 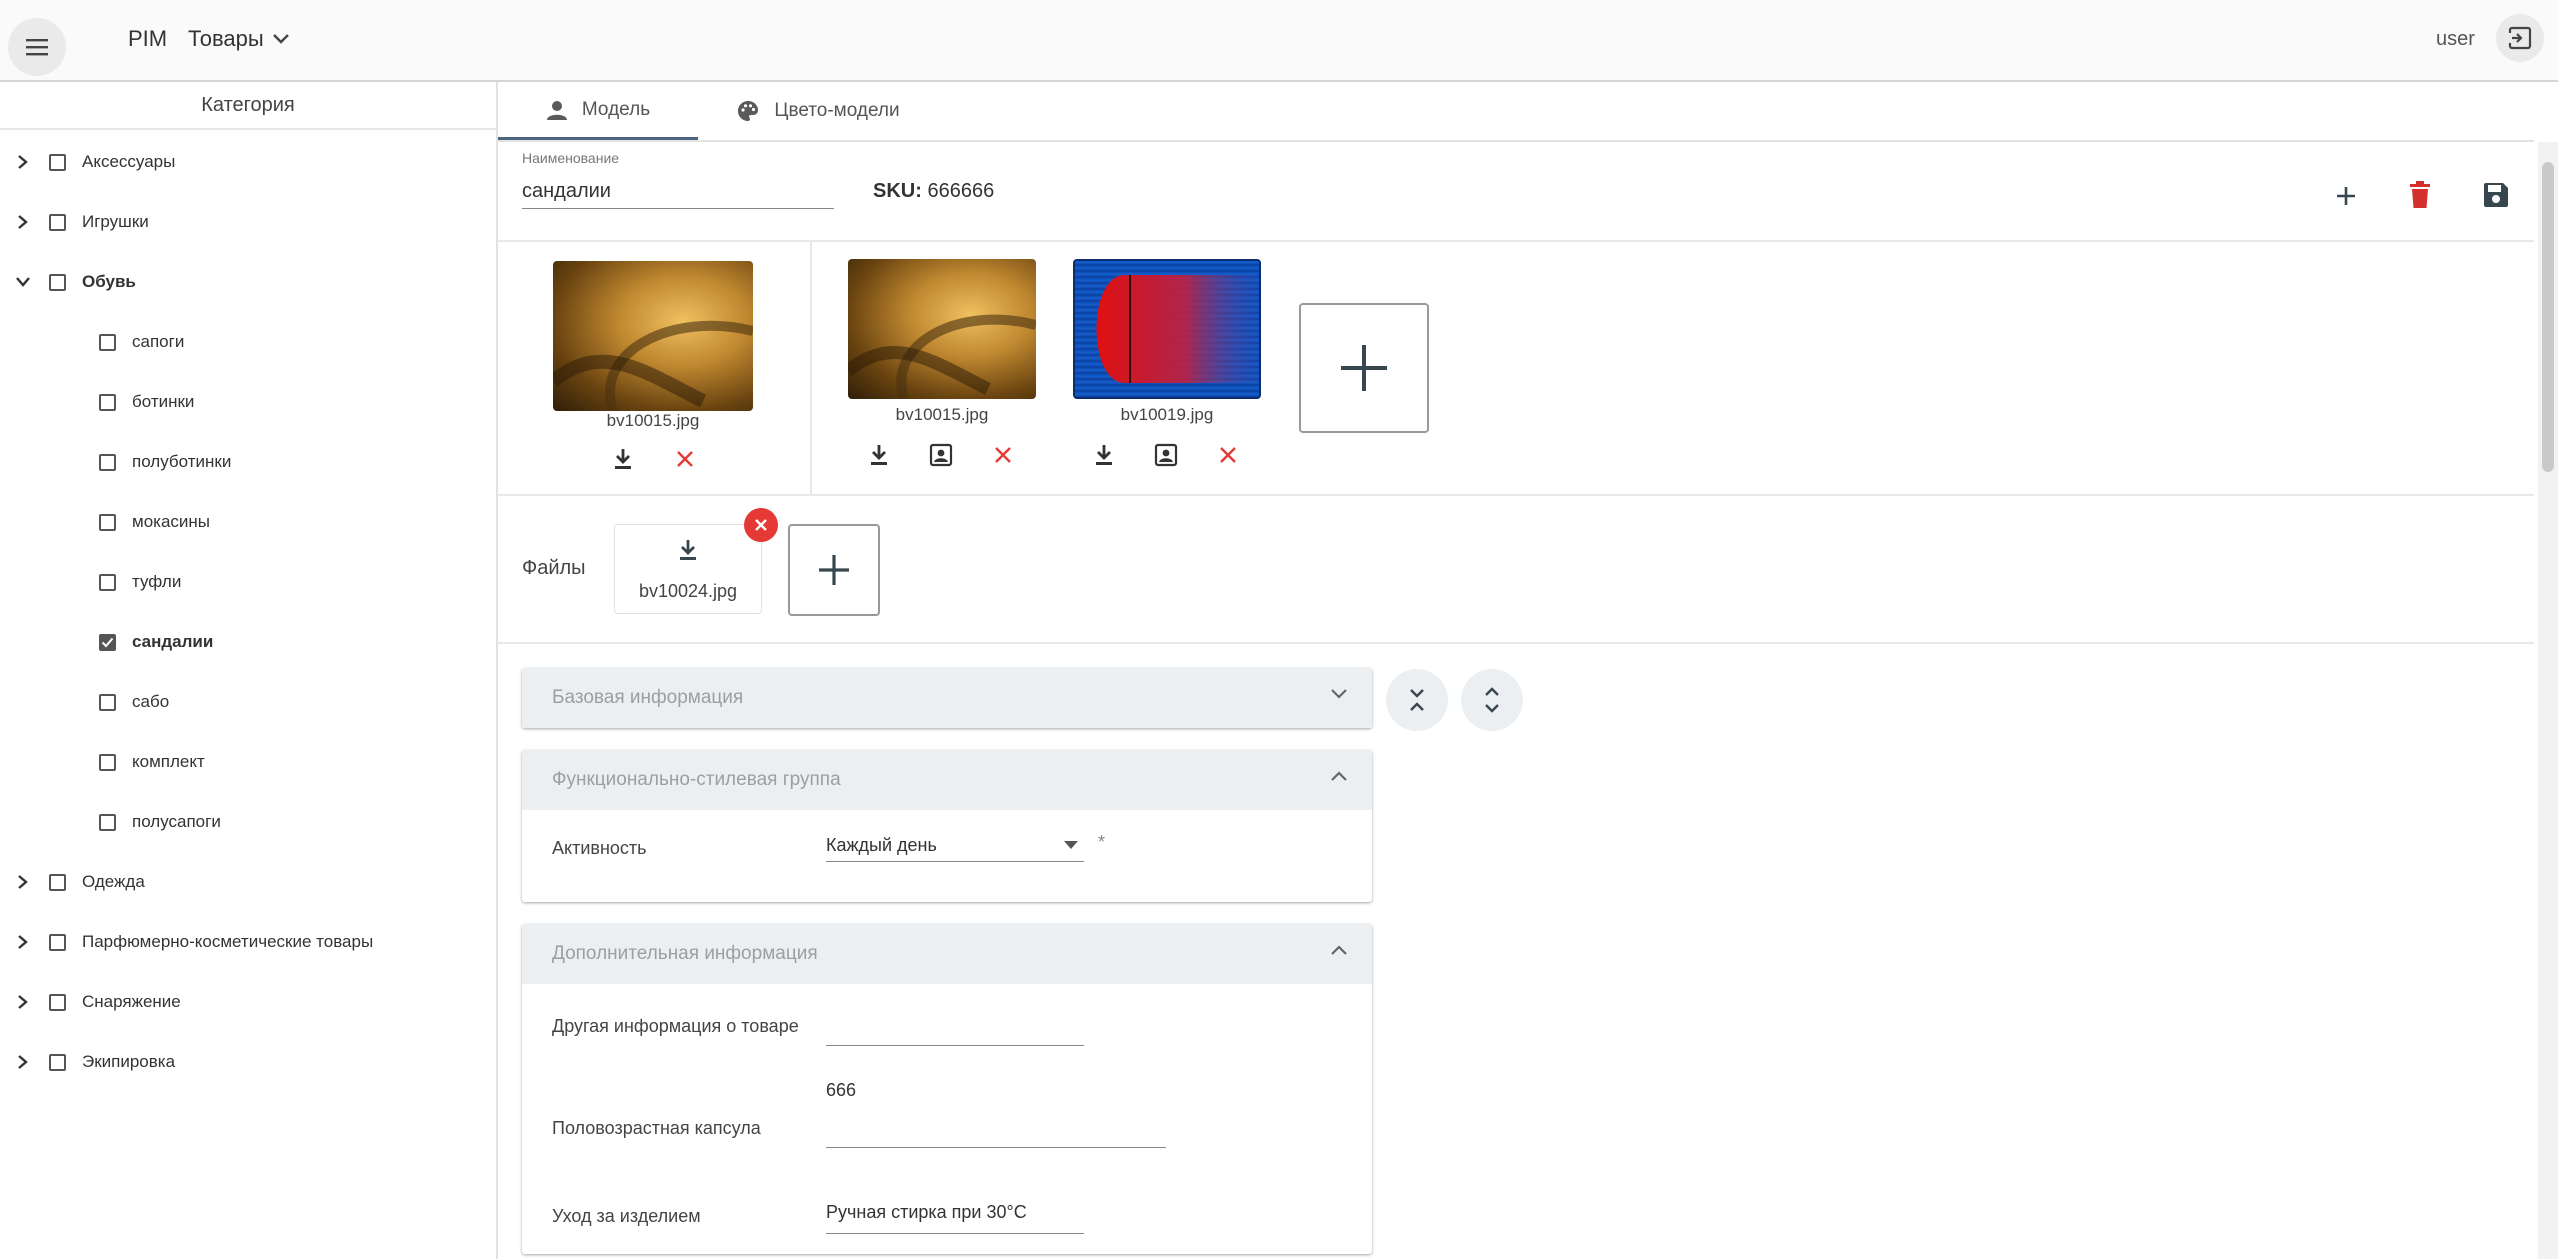 What do you see at coordinates (247, 222) in the screenshot?
I see `category-item: Игрушки` at bounding box center [247, 222].